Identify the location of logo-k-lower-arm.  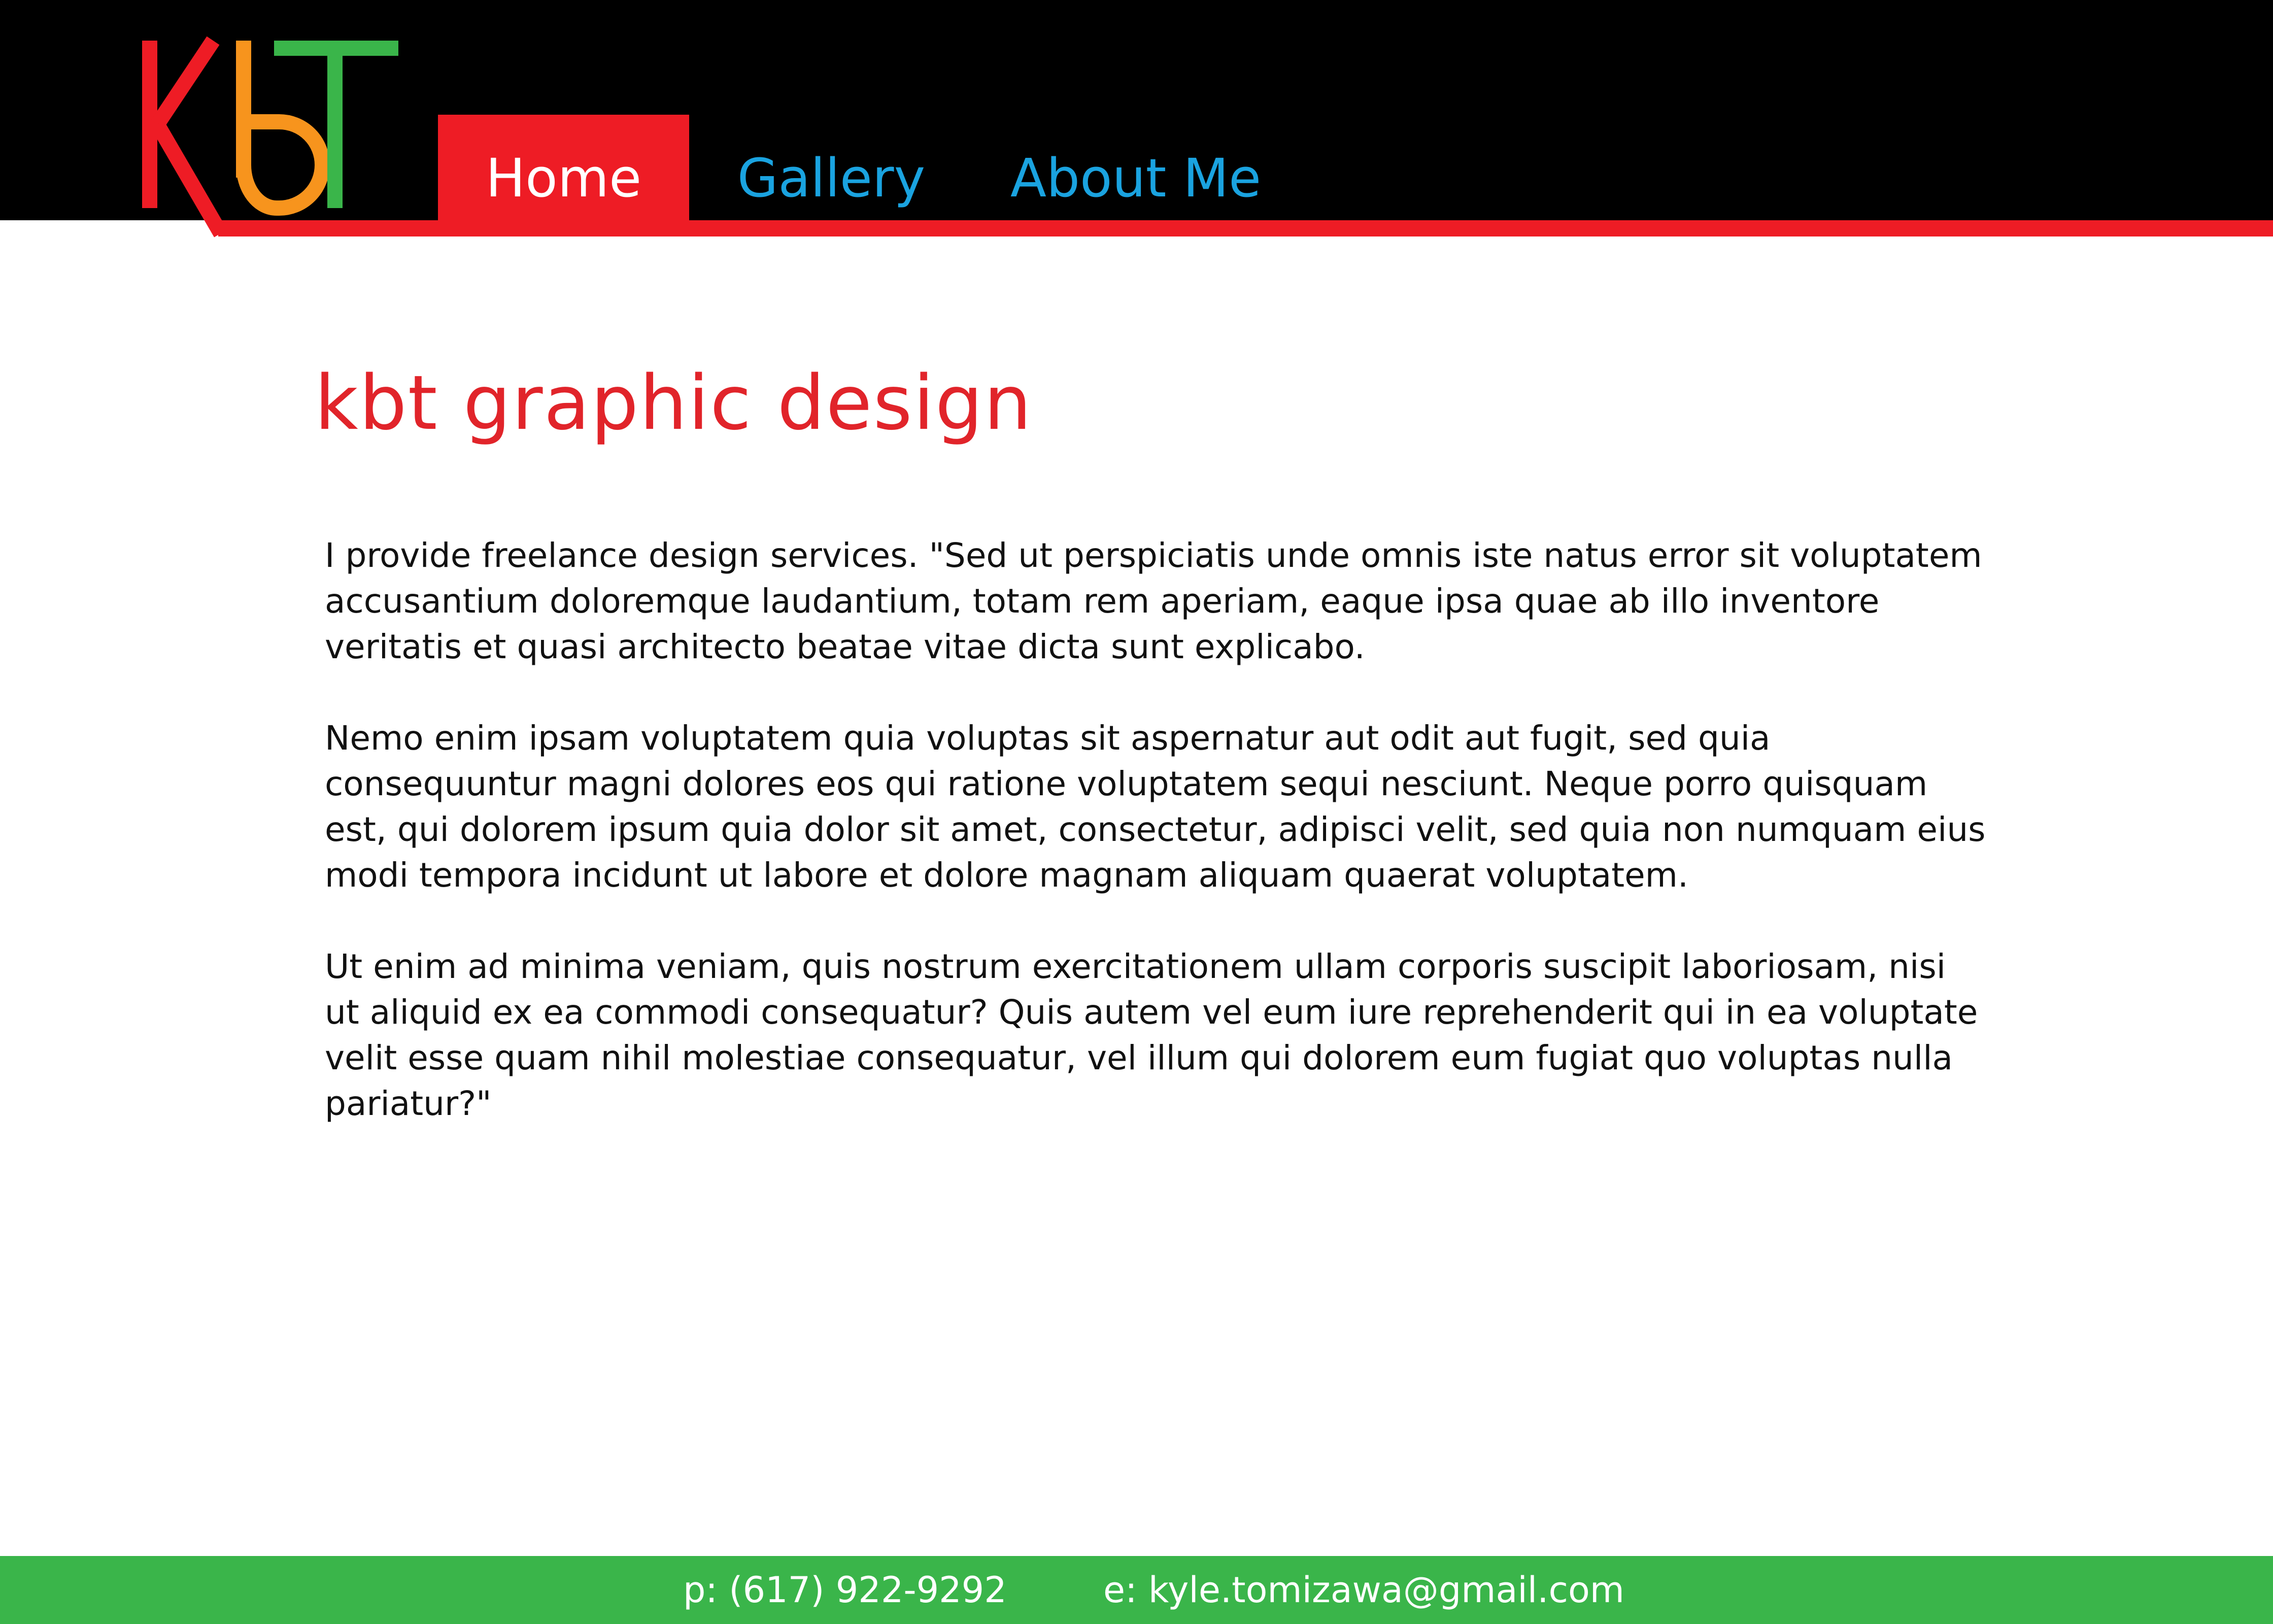
(189, 179).